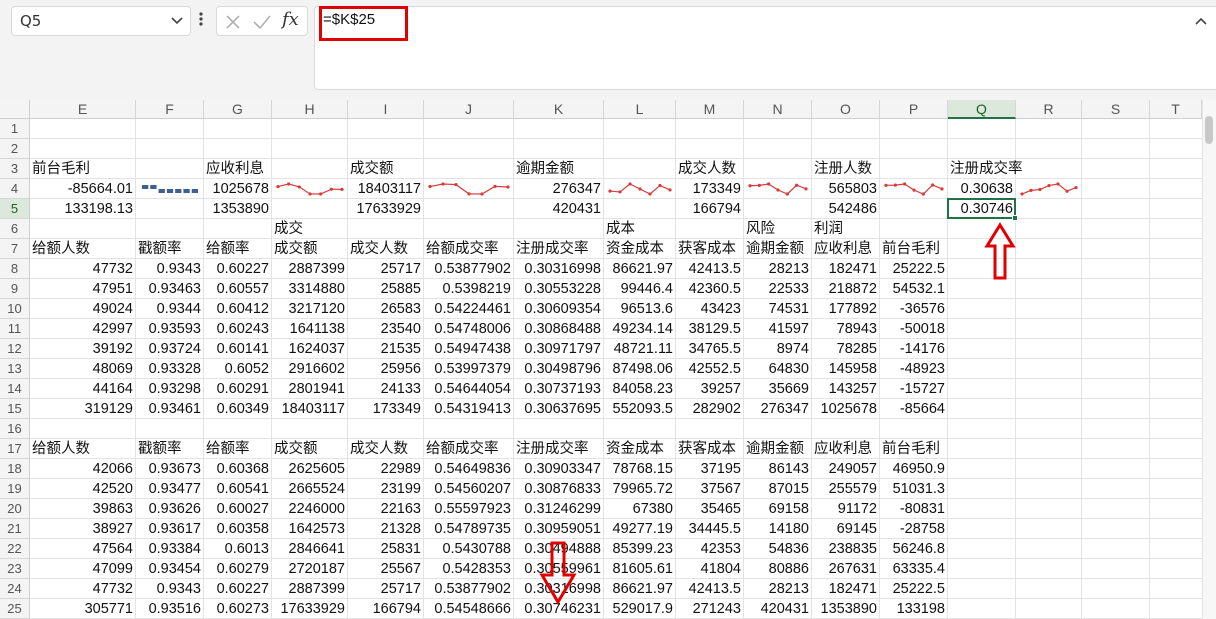 The height and width of the screenshot is (619, 1216). I want to click on row-header-23: 23, so click(15, 569).